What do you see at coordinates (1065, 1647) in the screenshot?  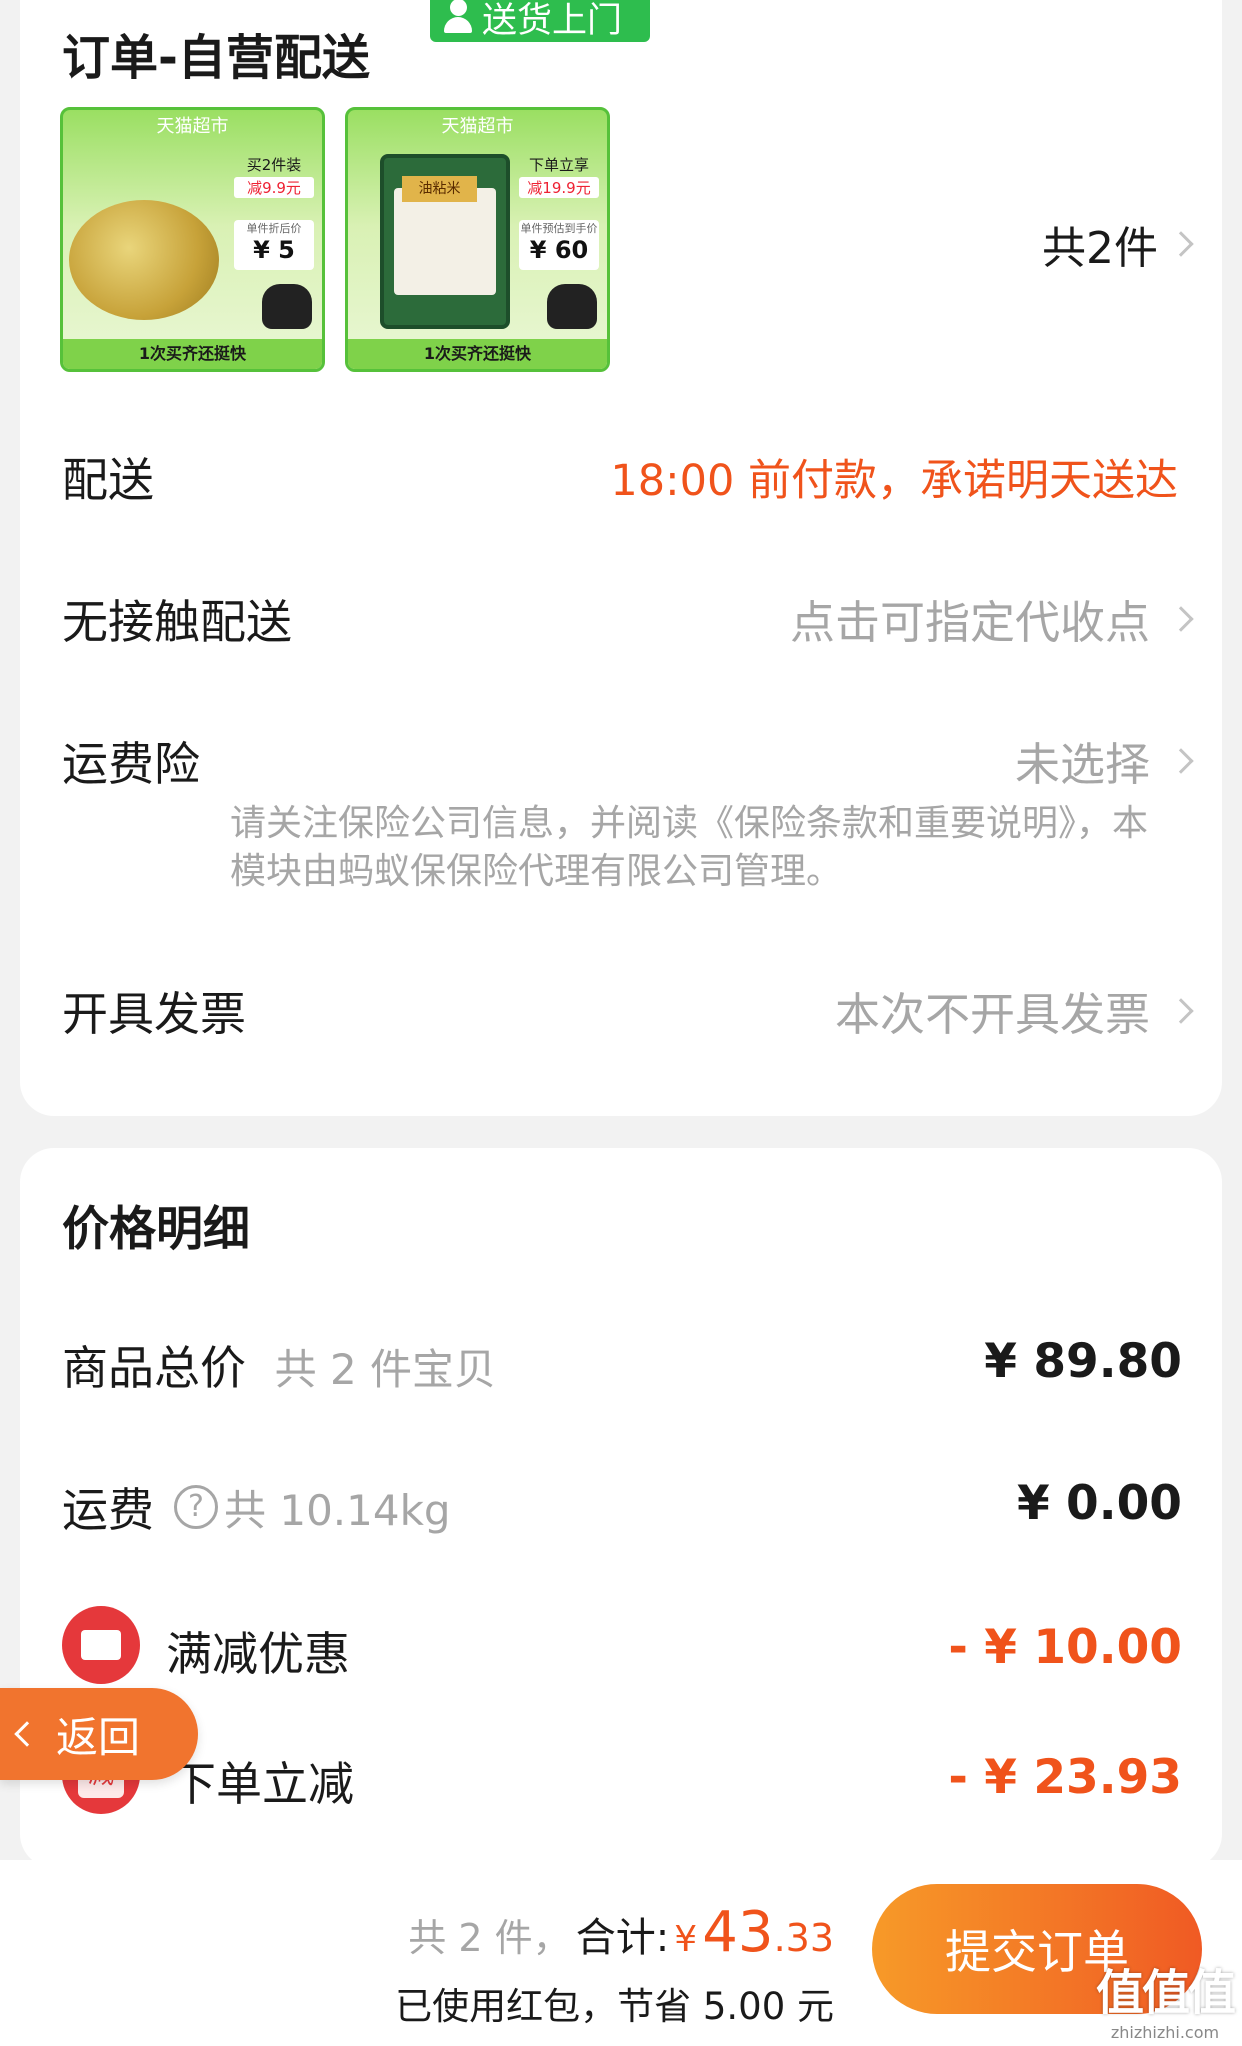 I see `discount-value: - ¥ 10.00` at bounding box center [1065, 1647].